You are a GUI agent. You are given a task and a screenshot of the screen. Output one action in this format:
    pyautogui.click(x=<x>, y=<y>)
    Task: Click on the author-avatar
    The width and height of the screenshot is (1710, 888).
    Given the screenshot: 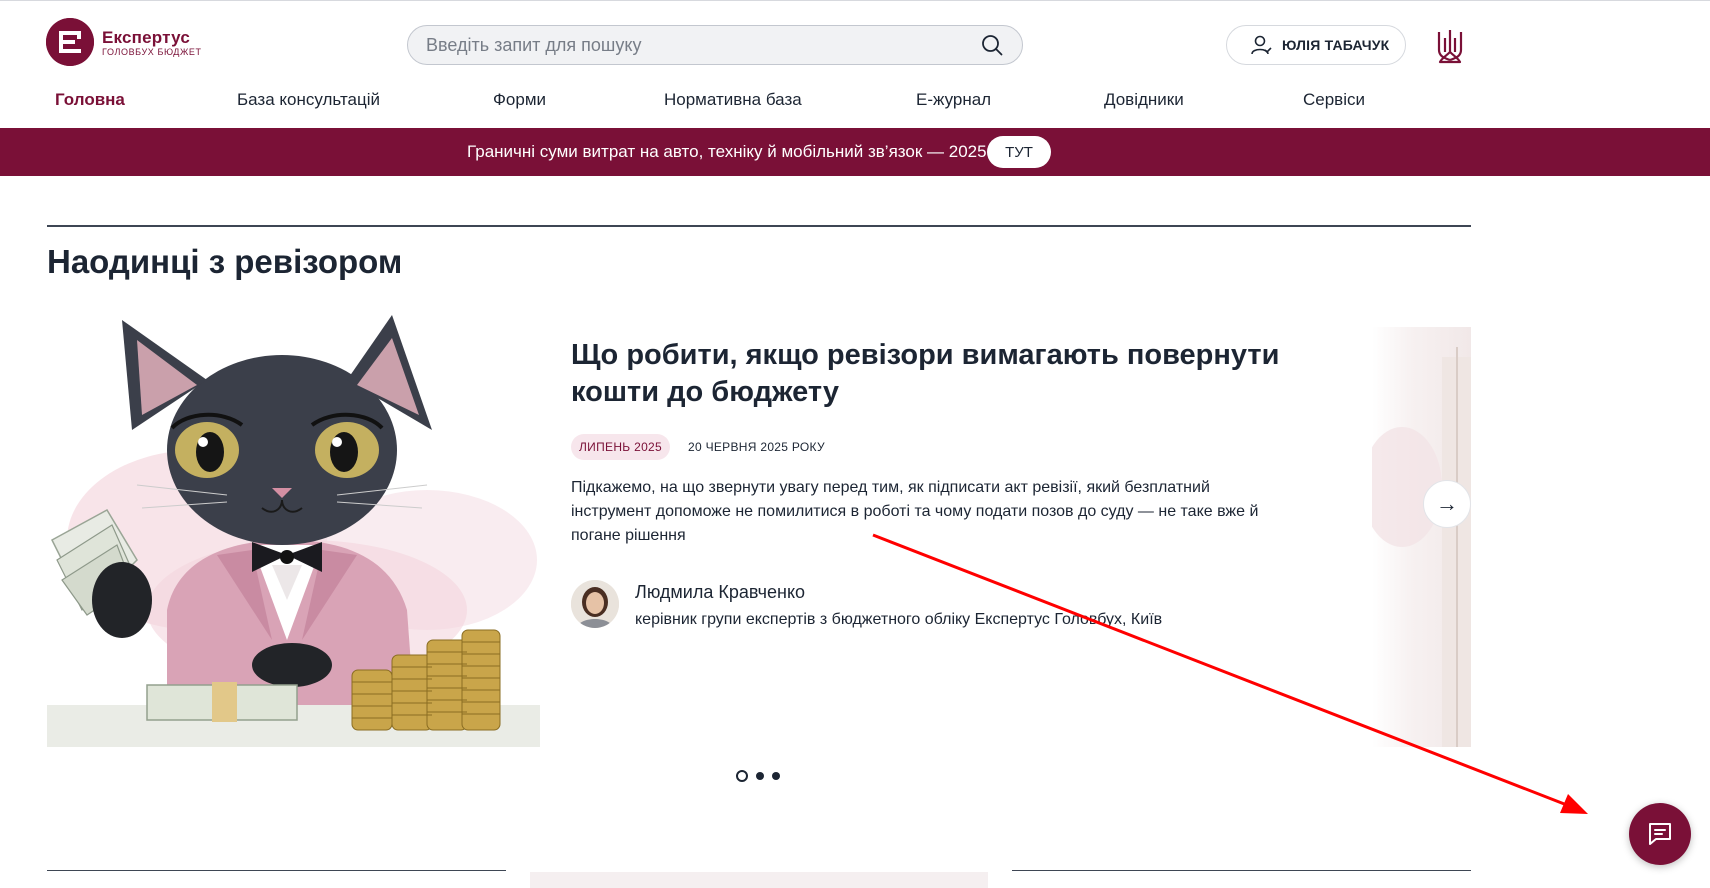 What is the action you would take?
    pyautogui.click(x=595, y=604)
    